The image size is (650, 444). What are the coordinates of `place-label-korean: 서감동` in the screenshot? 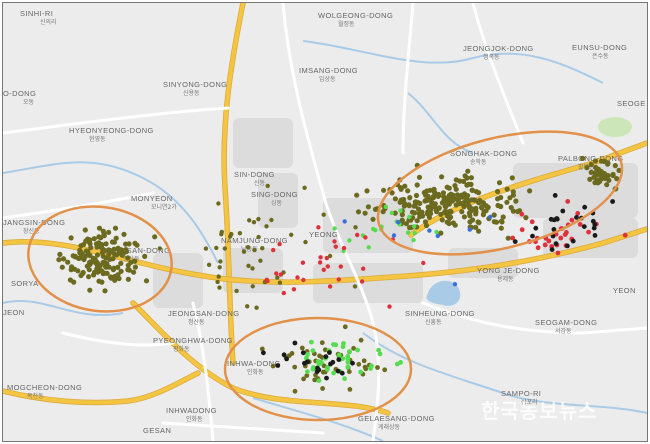 It's located at (563, 331).